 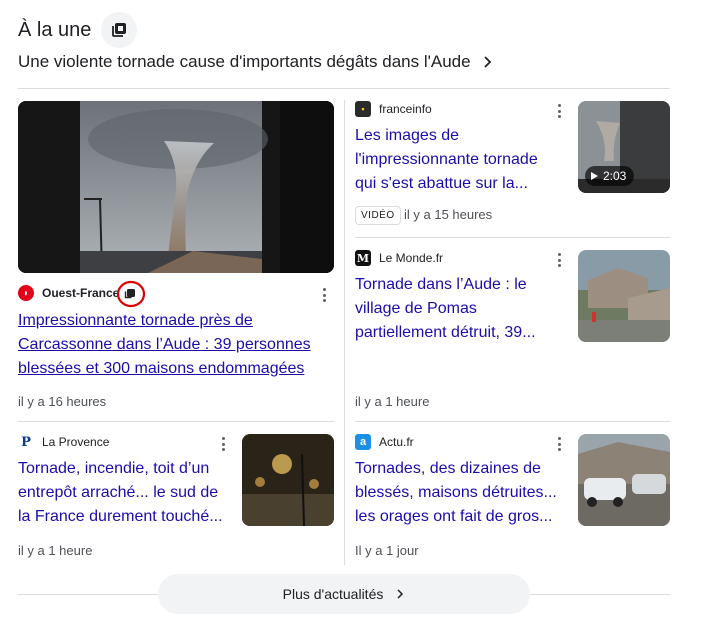 What do you see at coordinates (118, 492) in the screenshot?
I see `headline-line: entrepôt arraché... le sud de` at bounding box center [118, 492].